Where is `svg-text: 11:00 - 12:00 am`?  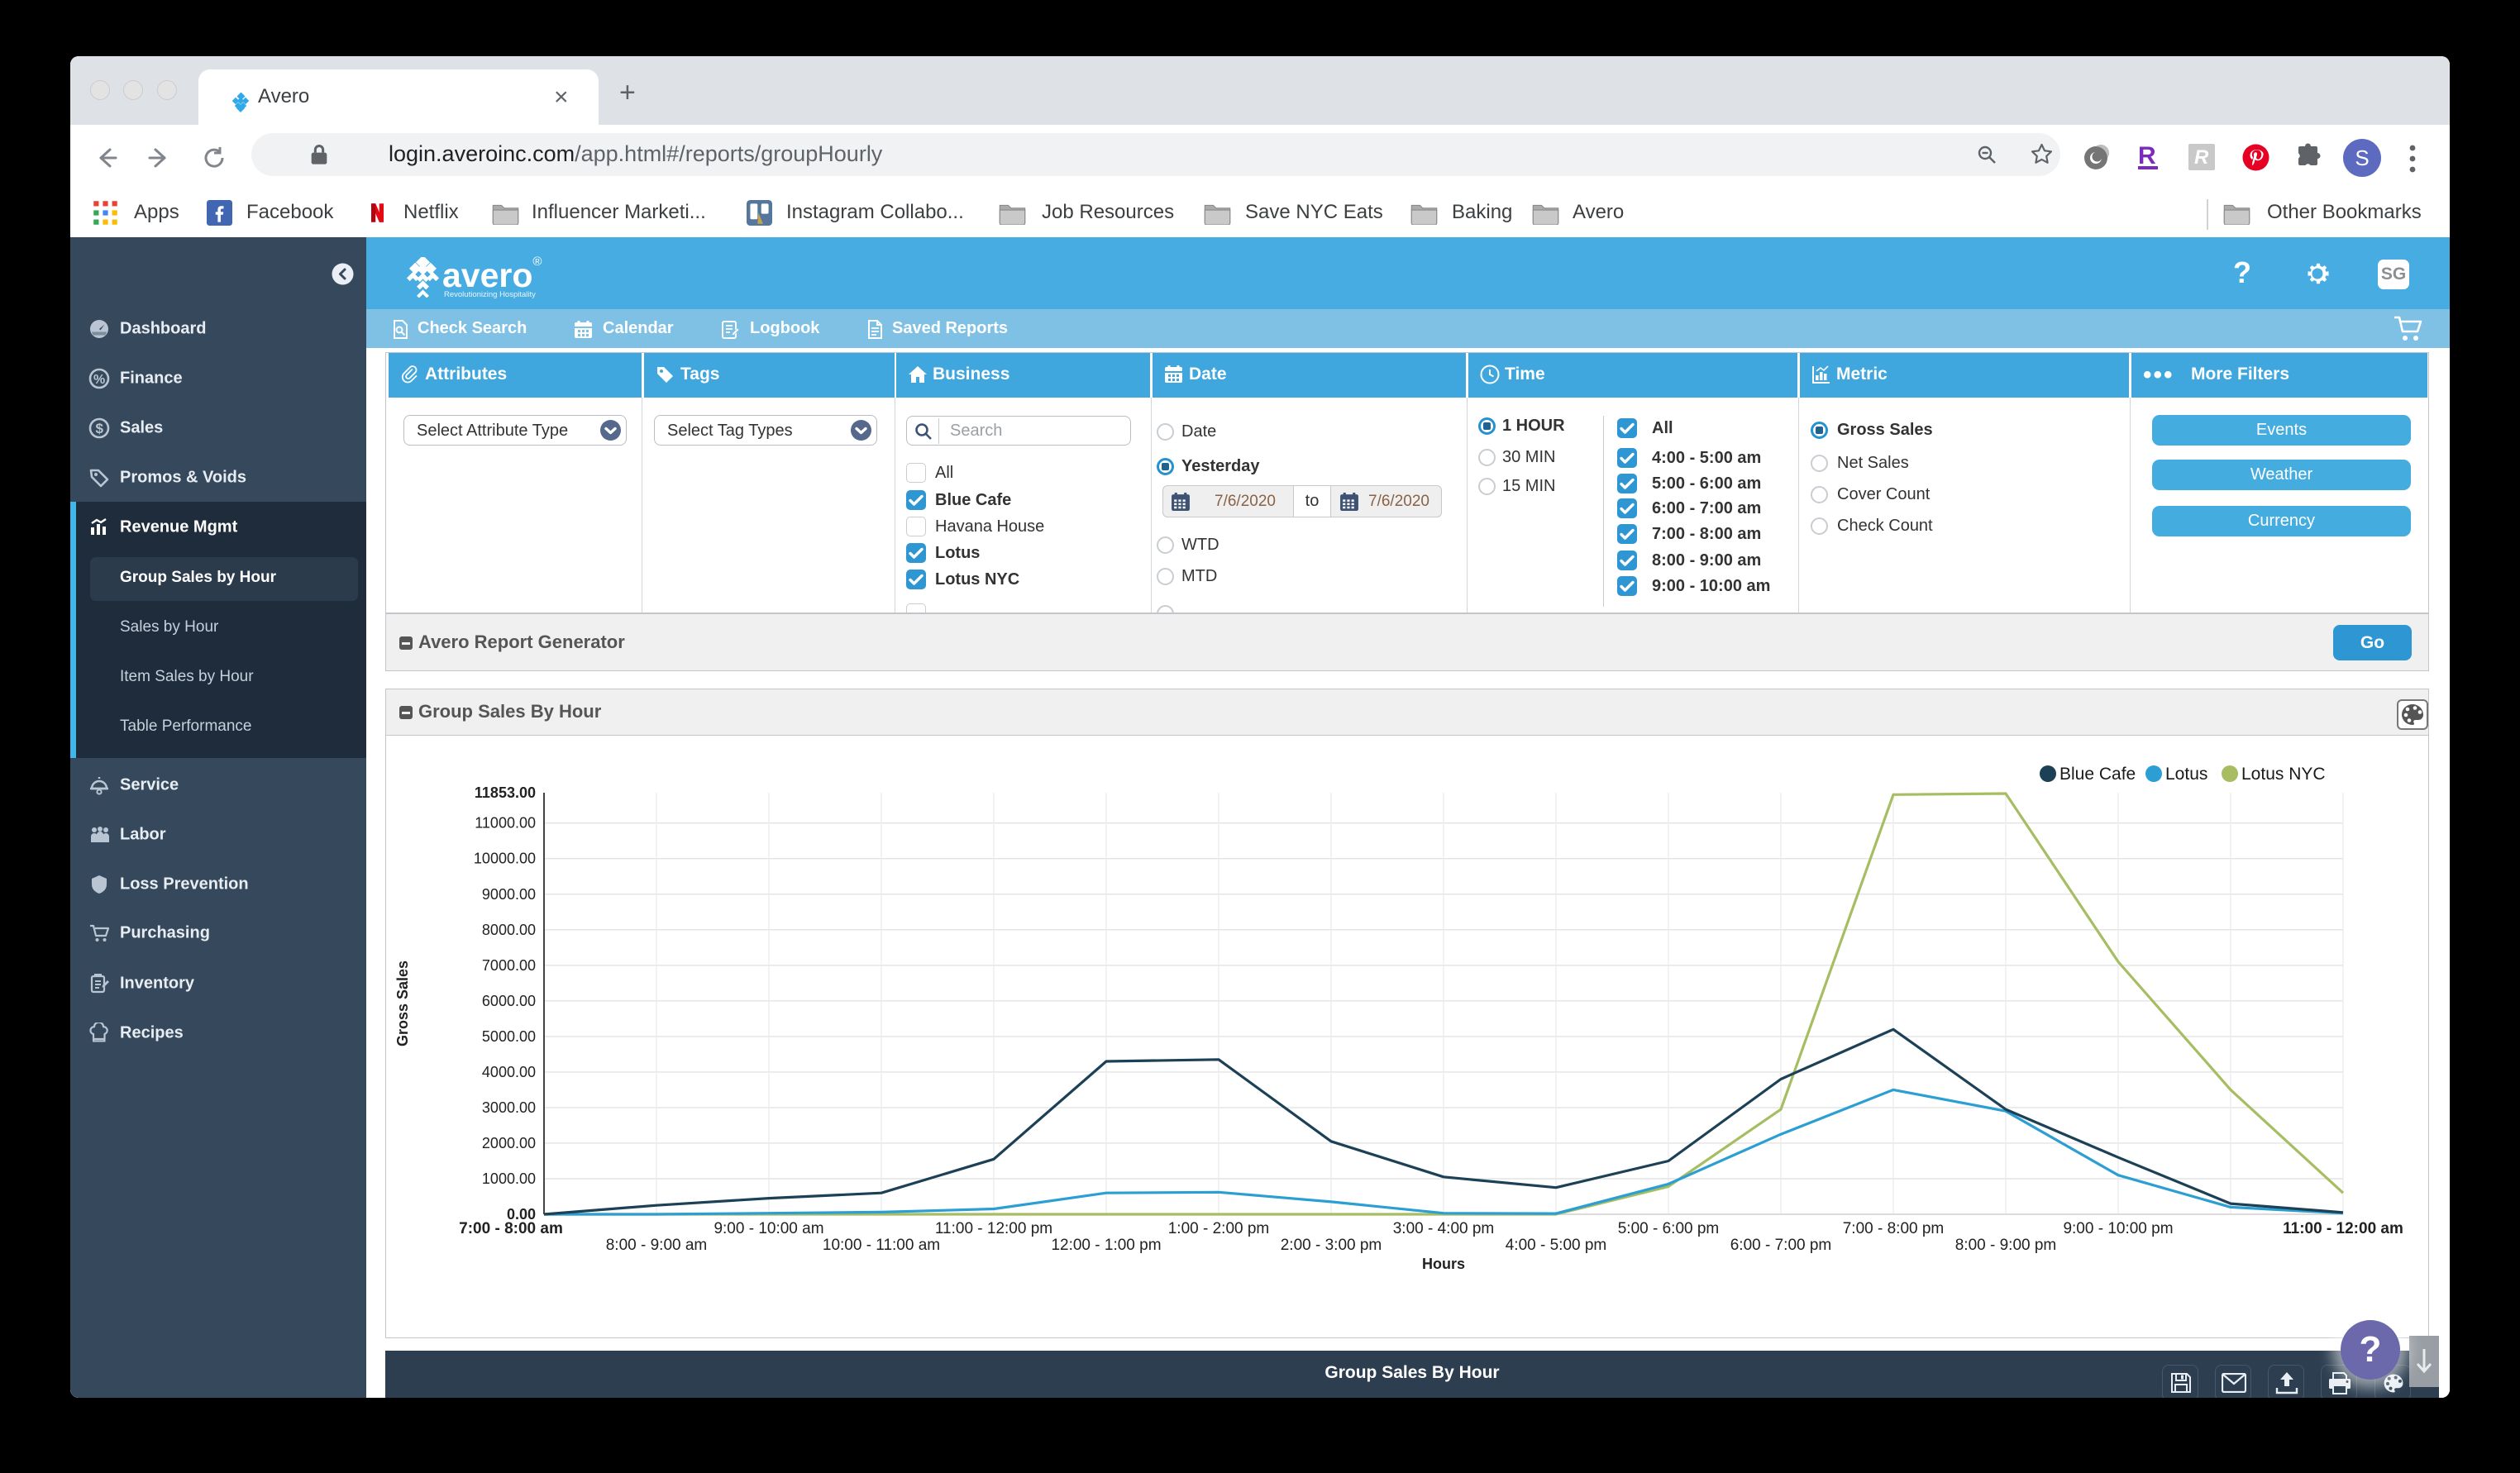 svg-text: 11:00 - 12:00 am is located at coordinates (2343, 1228).